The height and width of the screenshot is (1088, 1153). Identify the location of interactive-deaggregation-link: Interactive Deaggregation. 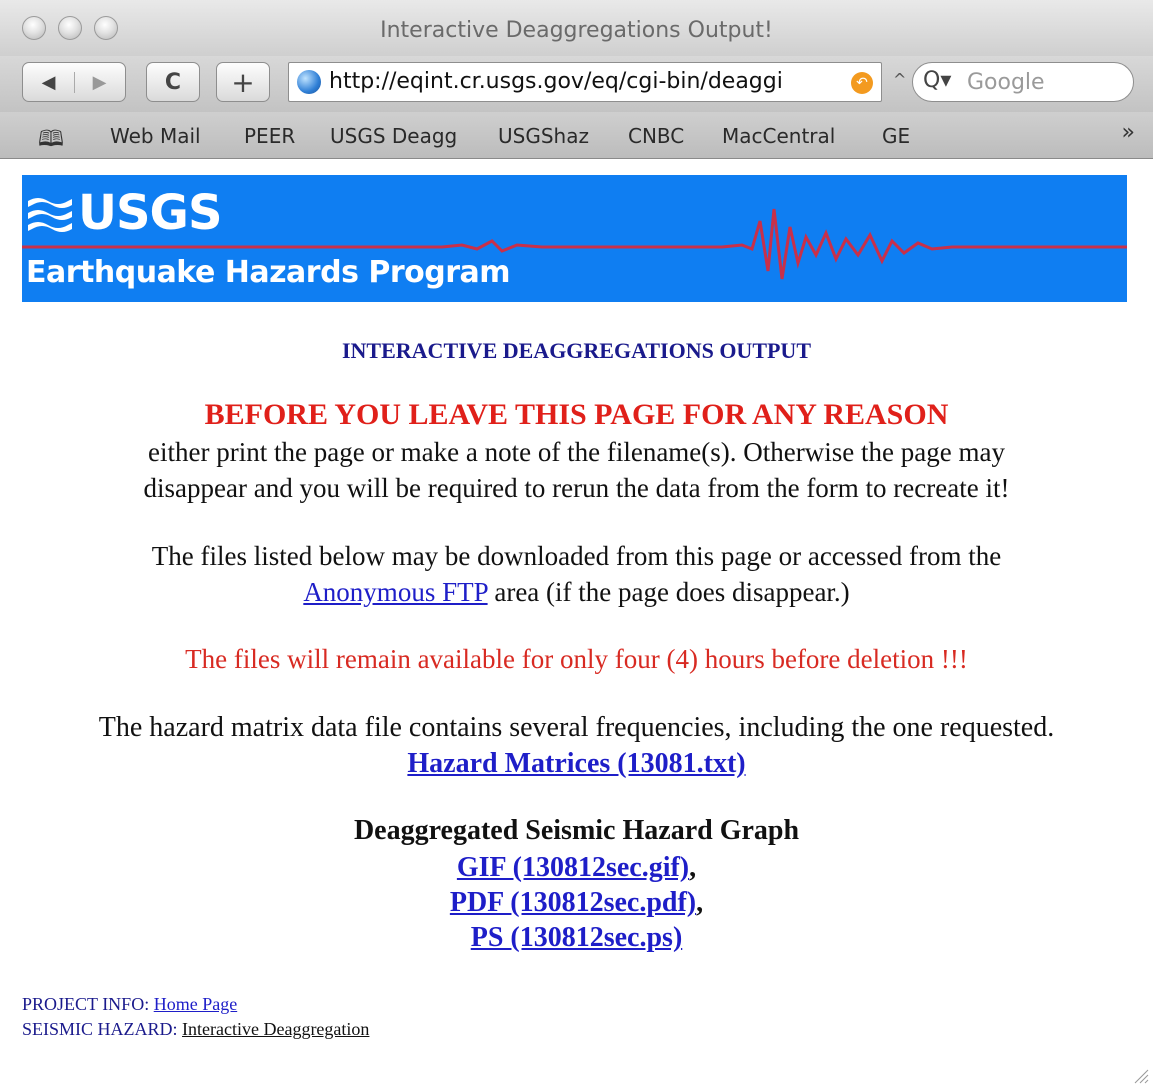
(275, 1029).